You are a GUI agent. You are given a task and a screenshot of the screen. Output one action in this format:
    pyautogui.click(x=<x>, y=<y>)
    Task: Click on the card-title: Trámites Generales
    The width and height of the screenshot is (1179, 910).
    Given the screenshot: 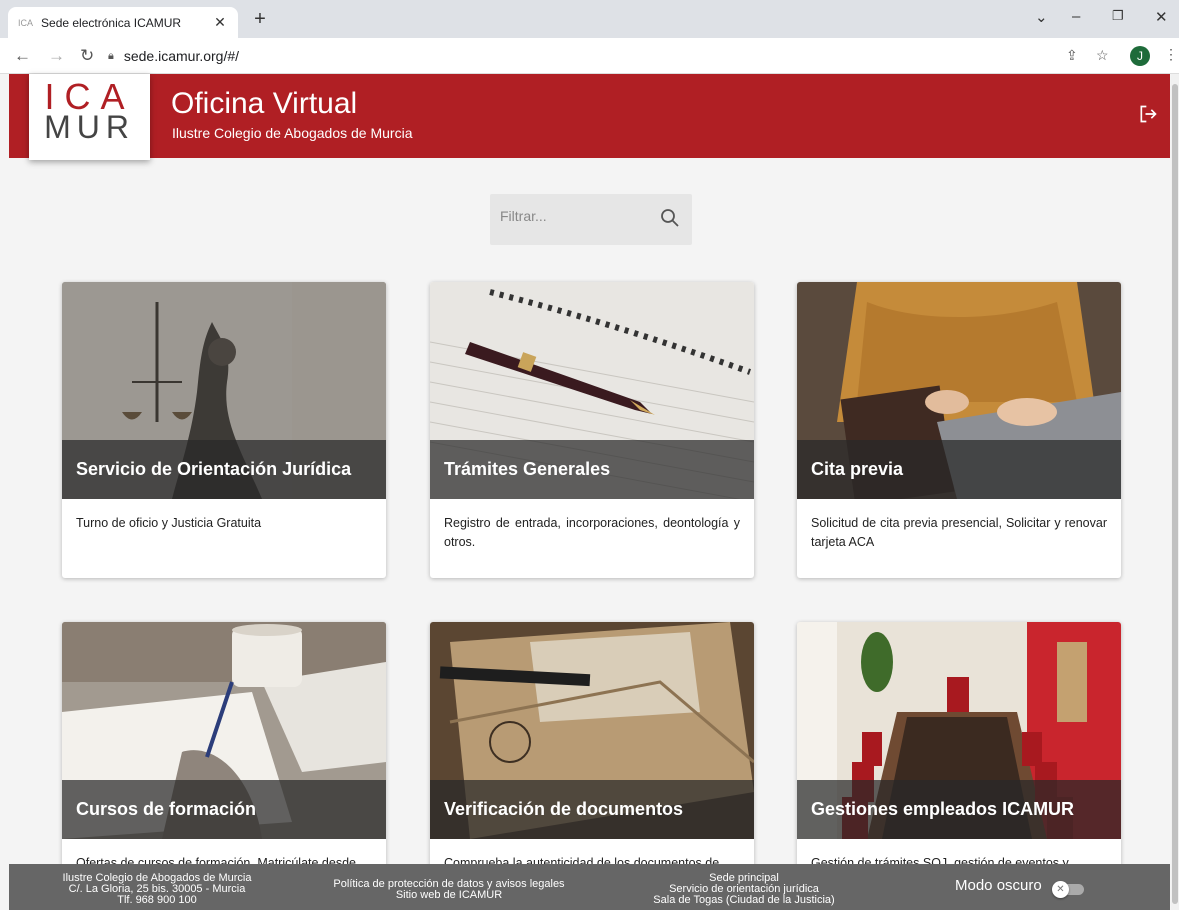 What is the action you would take?
    pyautogui.click(x=527, y=469)
    